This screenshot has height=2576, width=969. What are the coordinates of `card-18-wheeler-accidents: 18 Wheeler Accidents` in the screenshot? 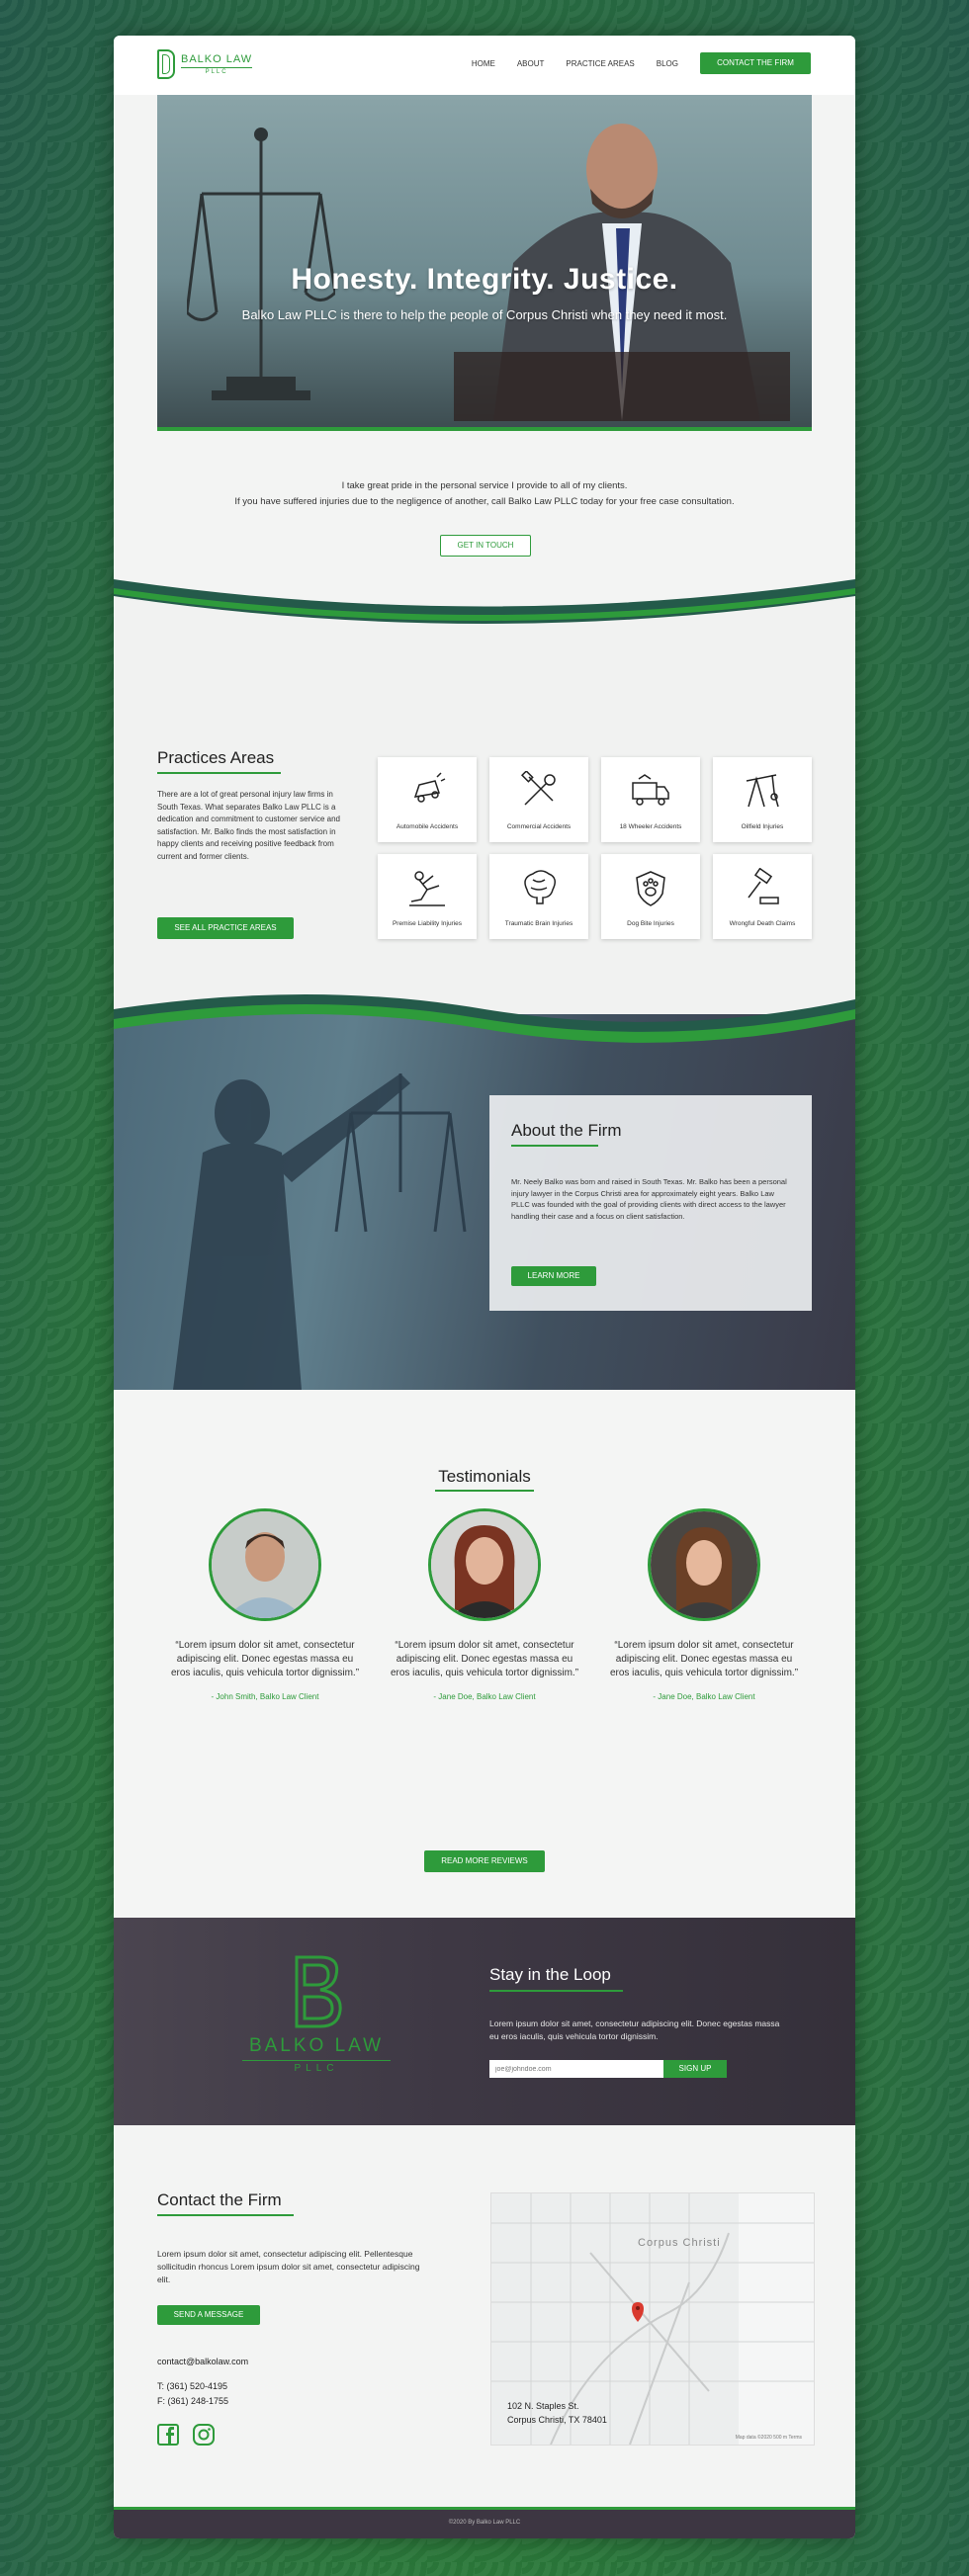 It's located at (650, 799).